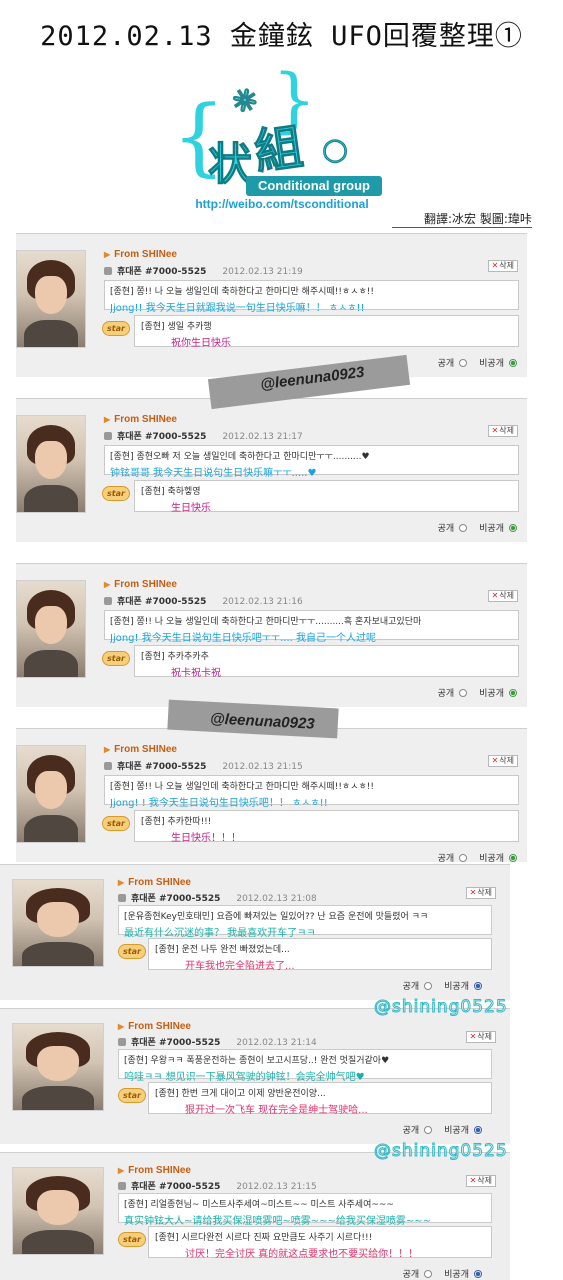 The height and width of the screenshot is (1280, 563). What do you see at coordinates (217, 897) in the screenshot?
I see `message-meta: 휴대폰 #7000-5525 2012.02.13 21:08` at bounding box center [217, 897].